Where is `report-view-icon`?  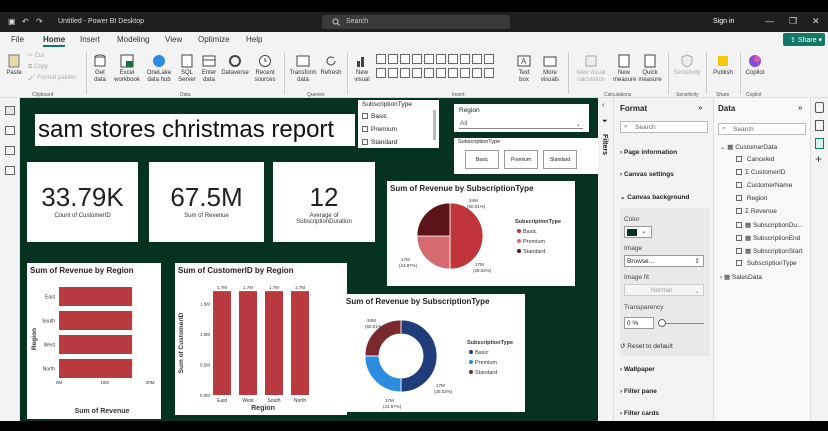 report-view-icon is located at coordinates (10, 110).